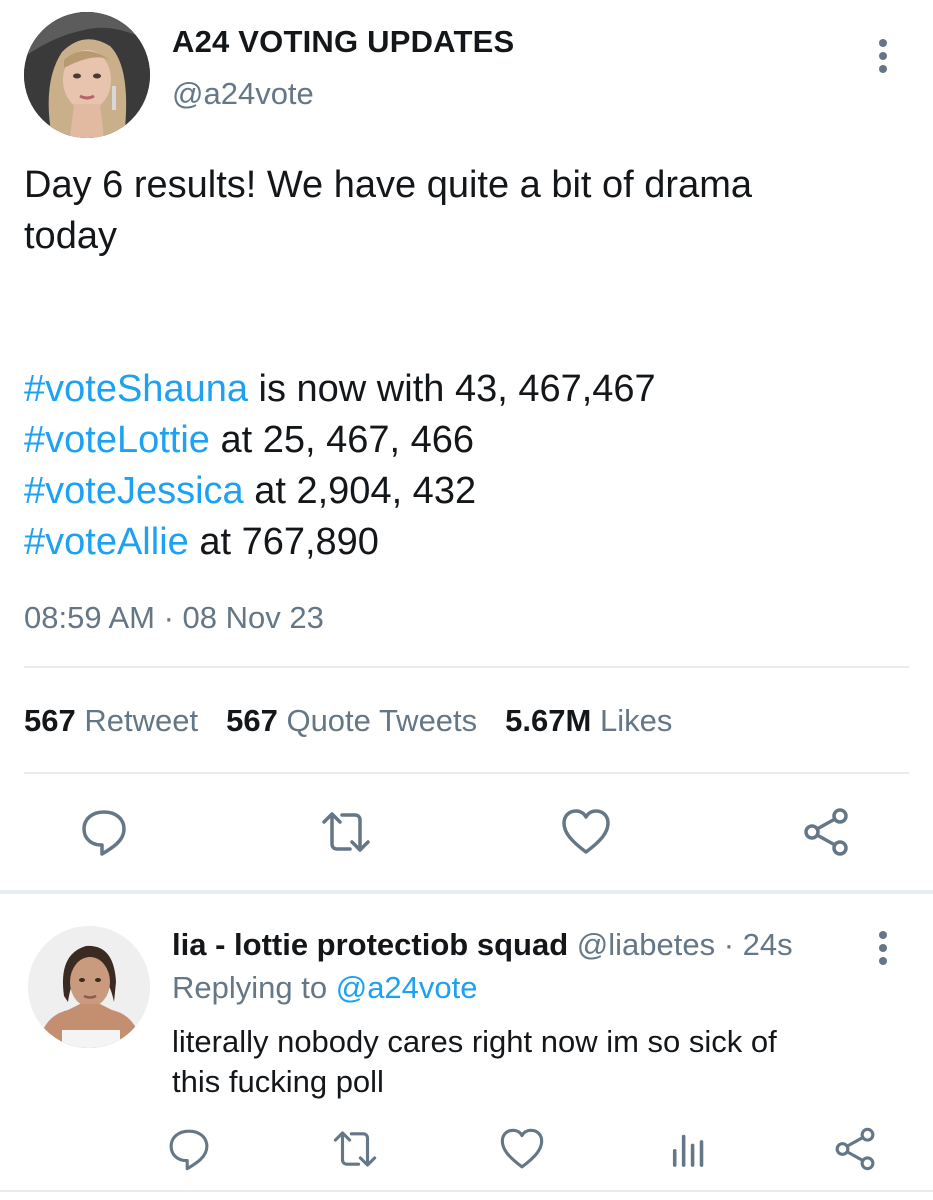  I want to click on hashtag-link: #voteAllie, so click(106, 542).